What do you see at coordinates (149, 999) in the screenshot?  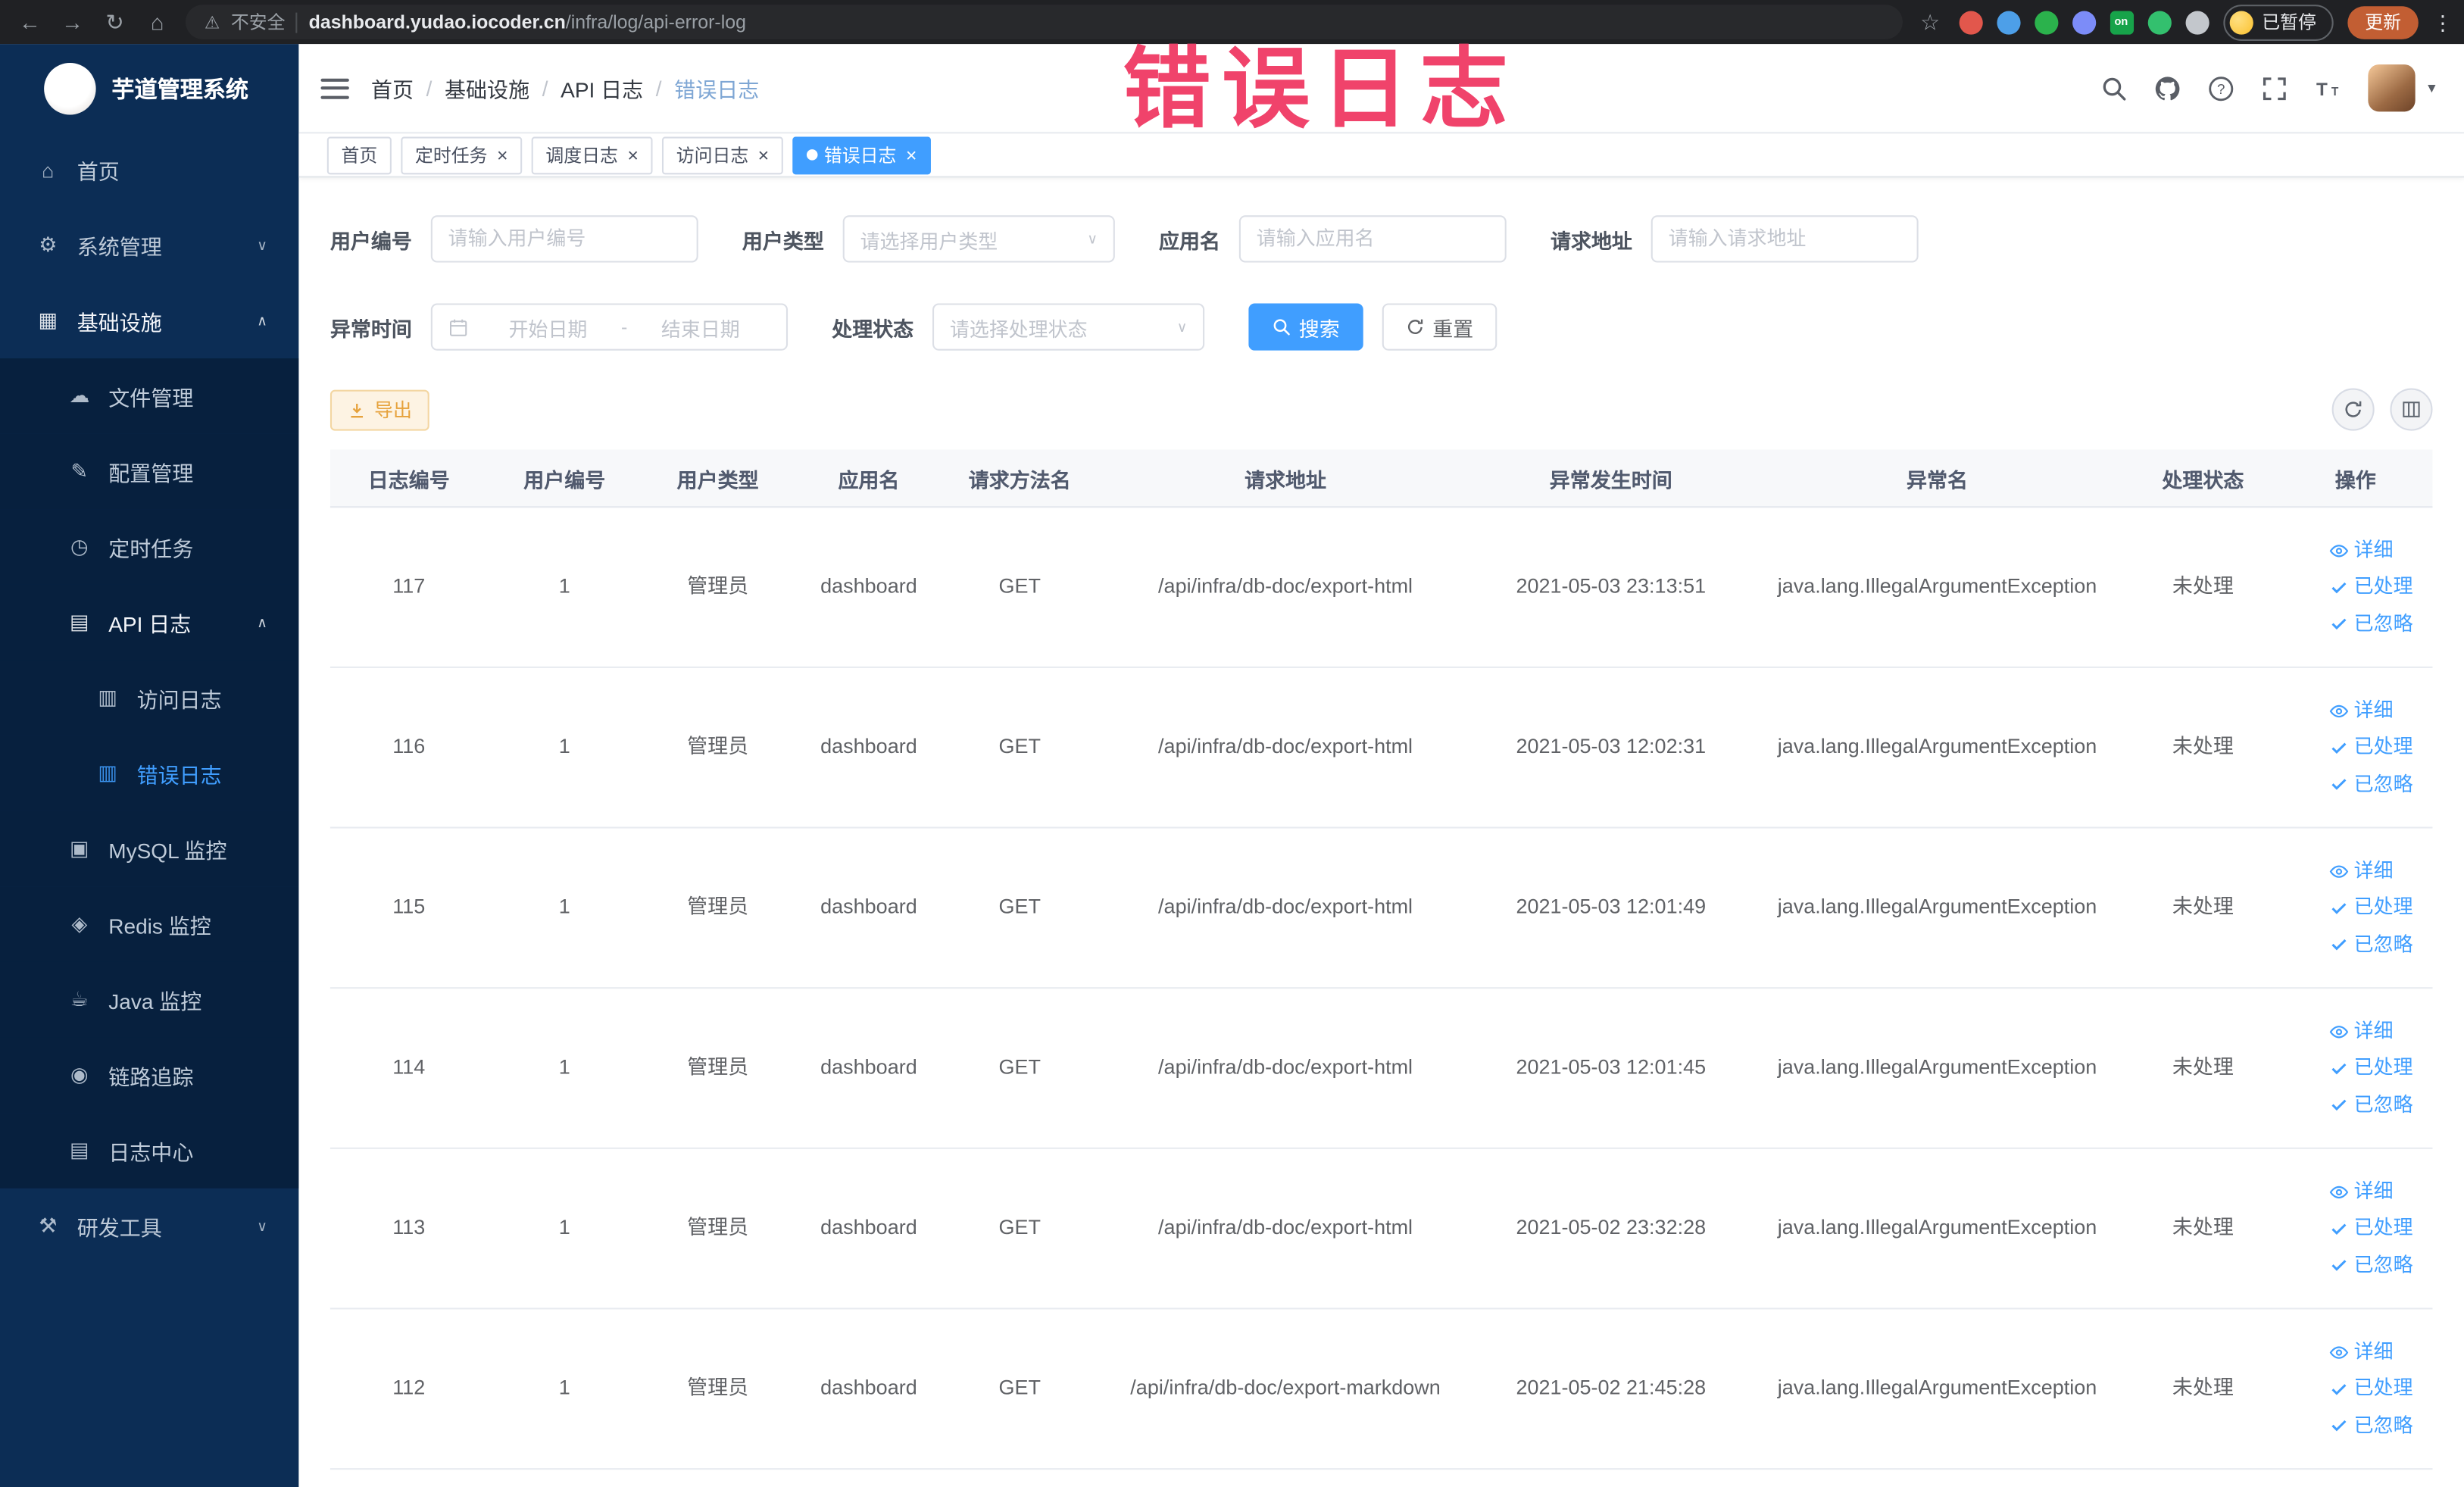 I see `sidebar-item-java: ☕ Java 监控` at bounding box center [149, 999].